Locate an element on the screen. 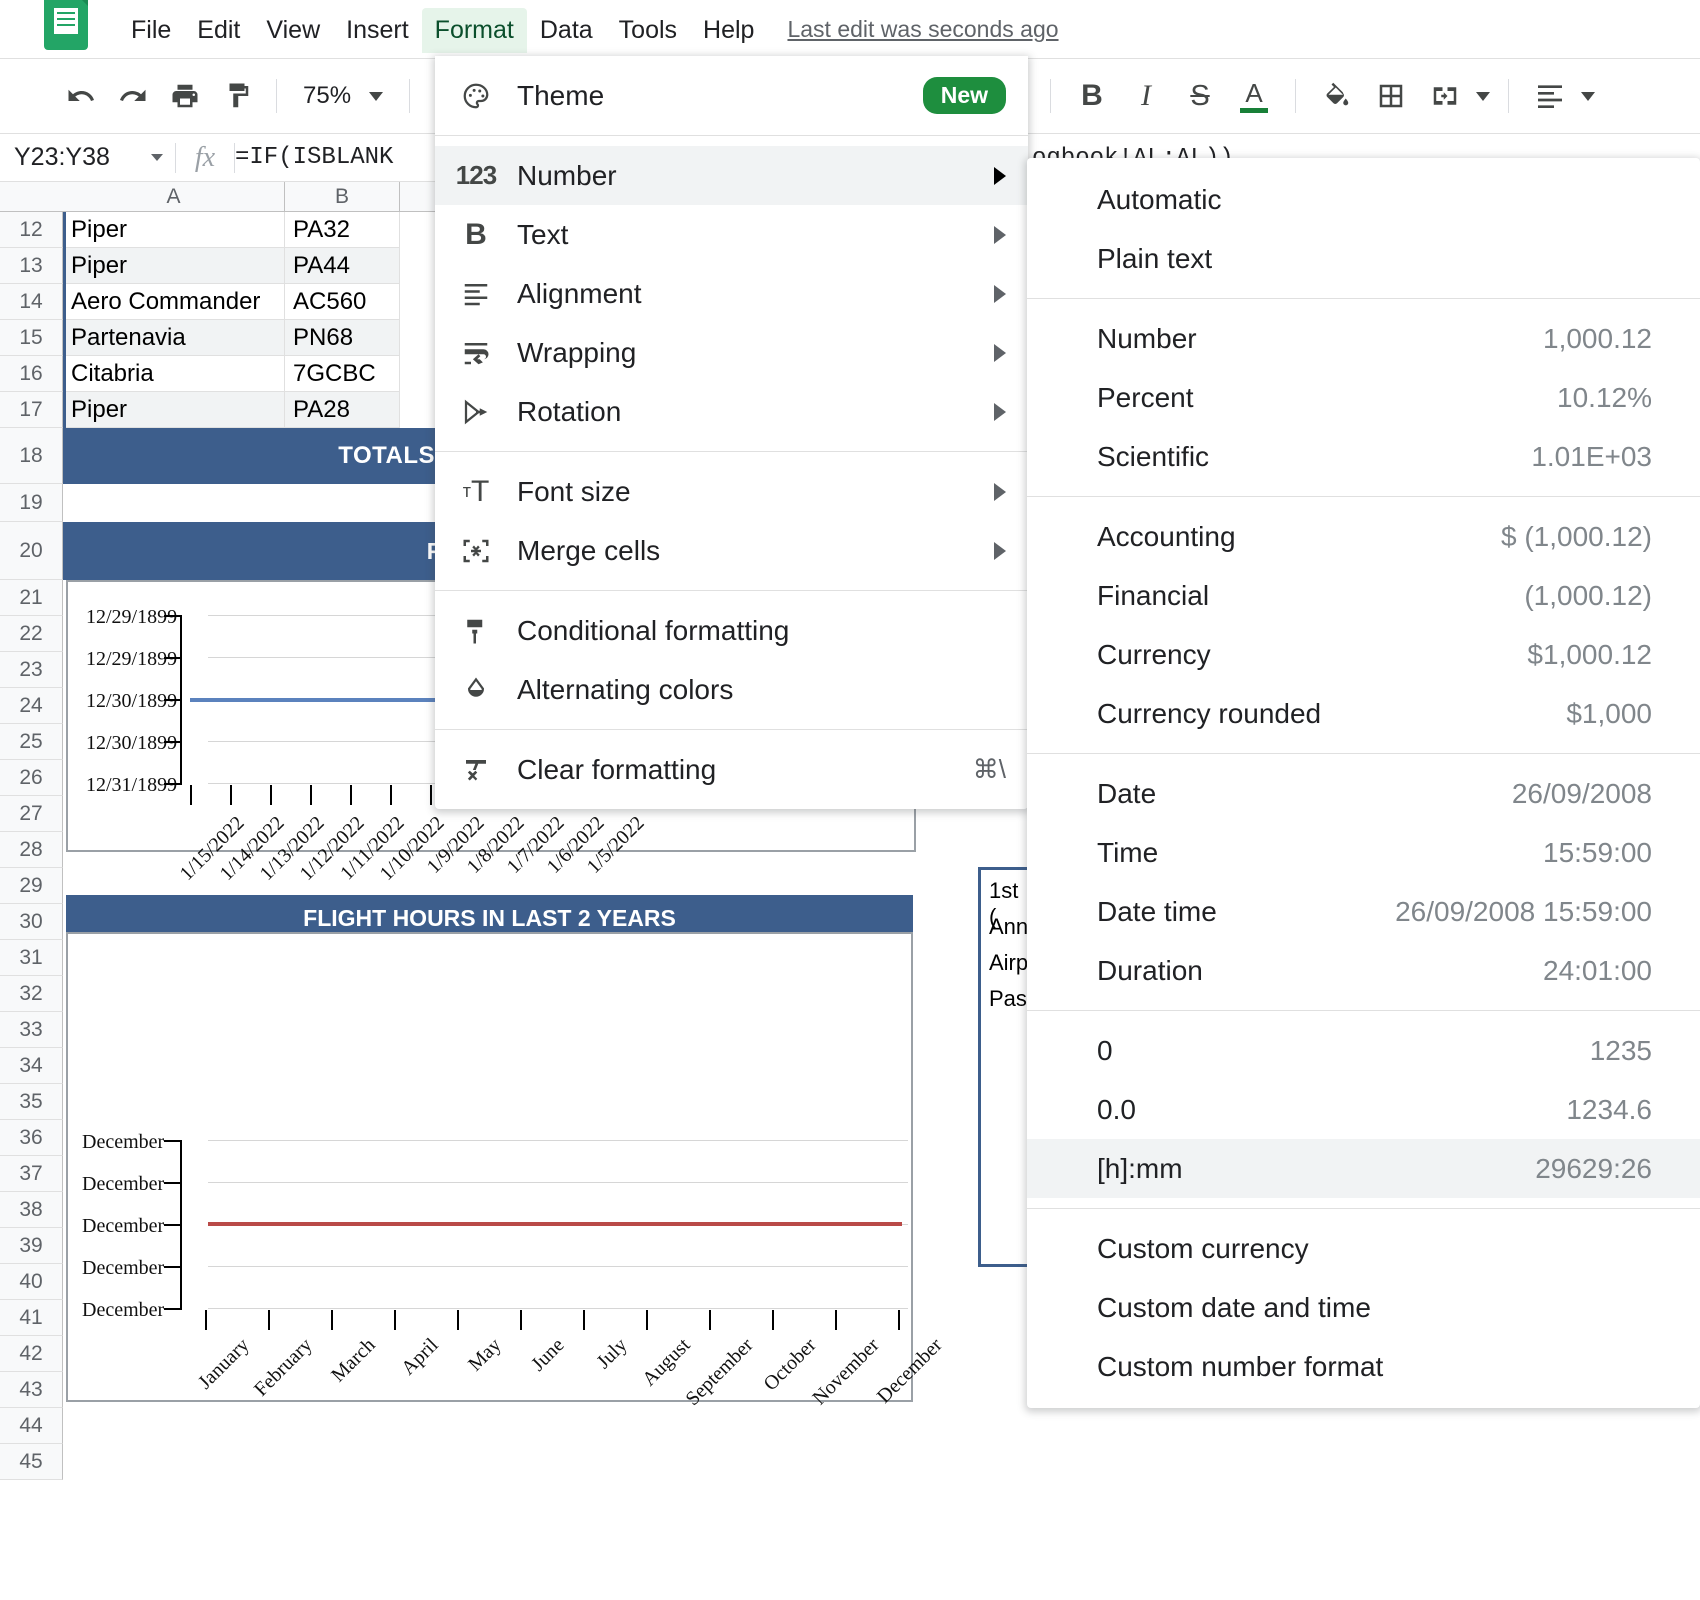 The height and width of the screenshot is (1600, 1700). row-header-22: 22 is located at coordinates (31, 634).